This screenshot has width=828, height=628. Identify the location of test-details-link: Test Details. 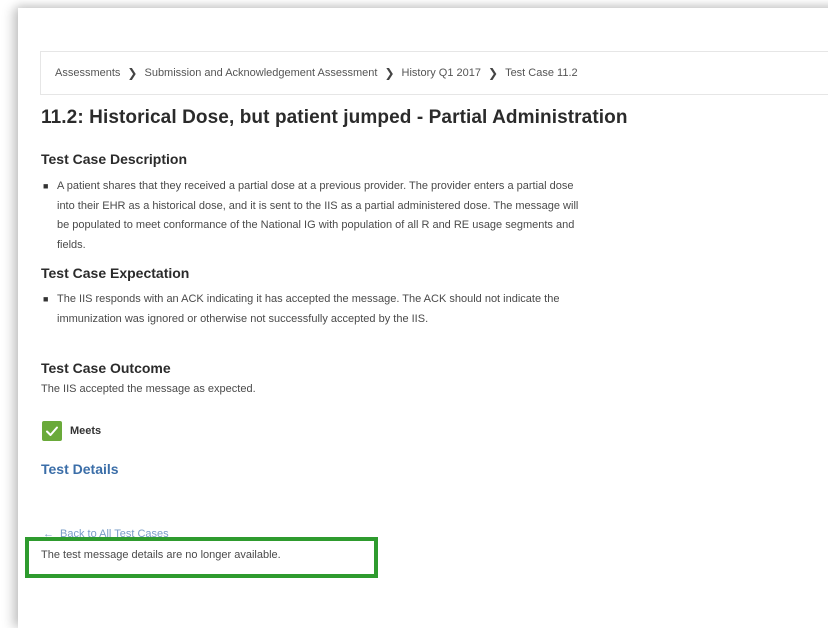
(80, 469).